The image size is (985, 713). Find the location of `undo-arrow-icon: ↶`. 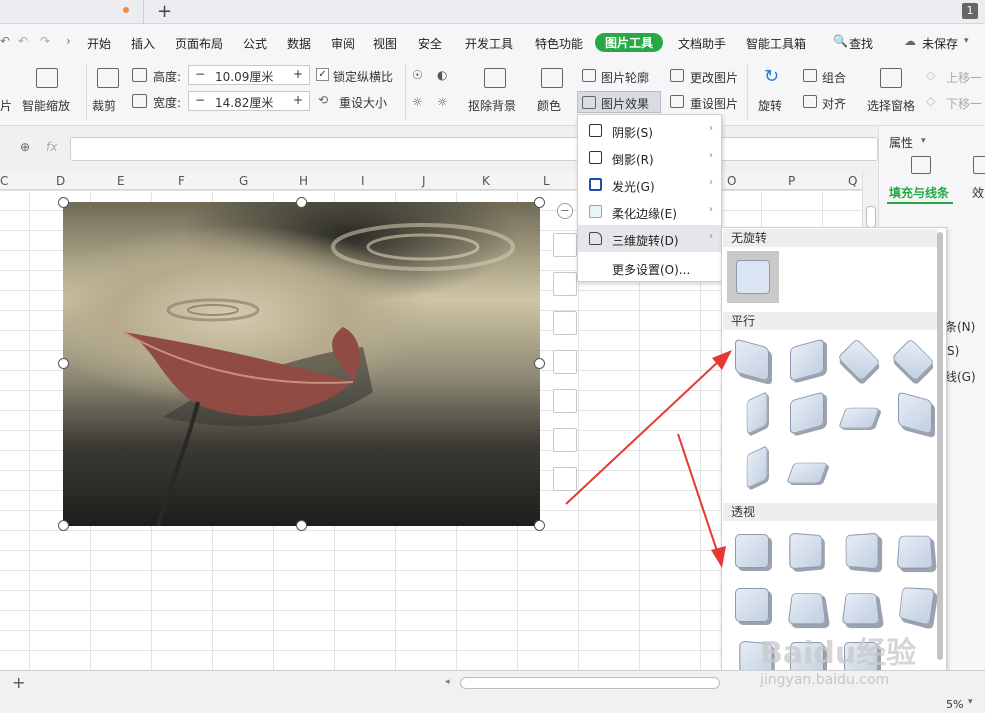

undo-arrow-icon: ↶ is located at coordinates (23, 41).